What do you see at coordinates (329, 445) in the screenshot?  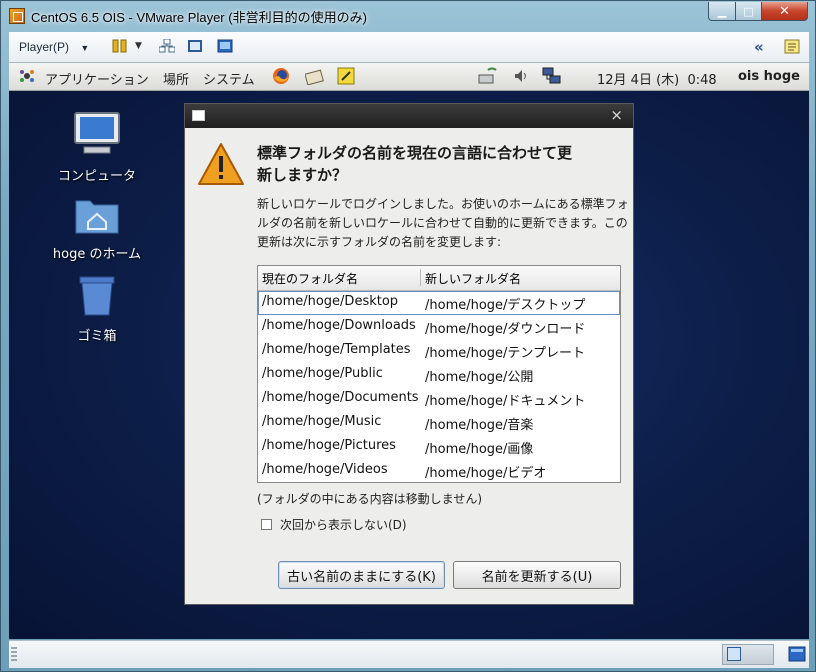 I see `cell-current: /home/hoge/Pictures` at bounding box center [329, 445].